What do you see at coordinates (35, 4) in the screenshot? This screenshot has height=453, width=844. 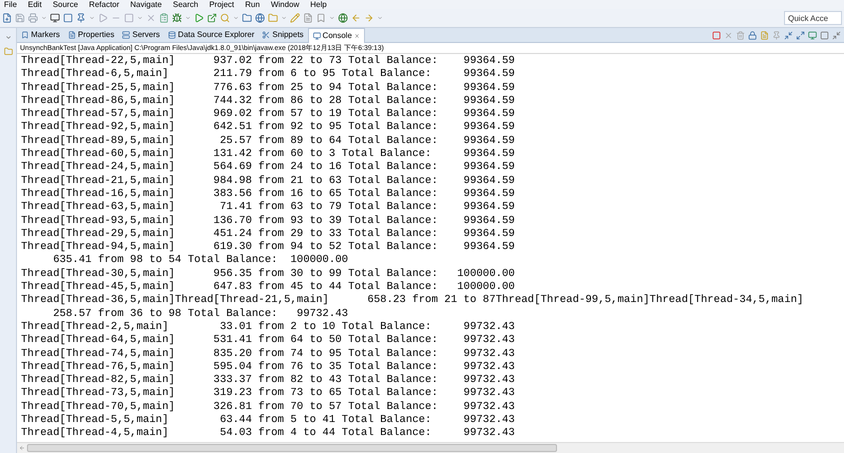 I see `menu-item: Edit` at bounding box center [35, 4].